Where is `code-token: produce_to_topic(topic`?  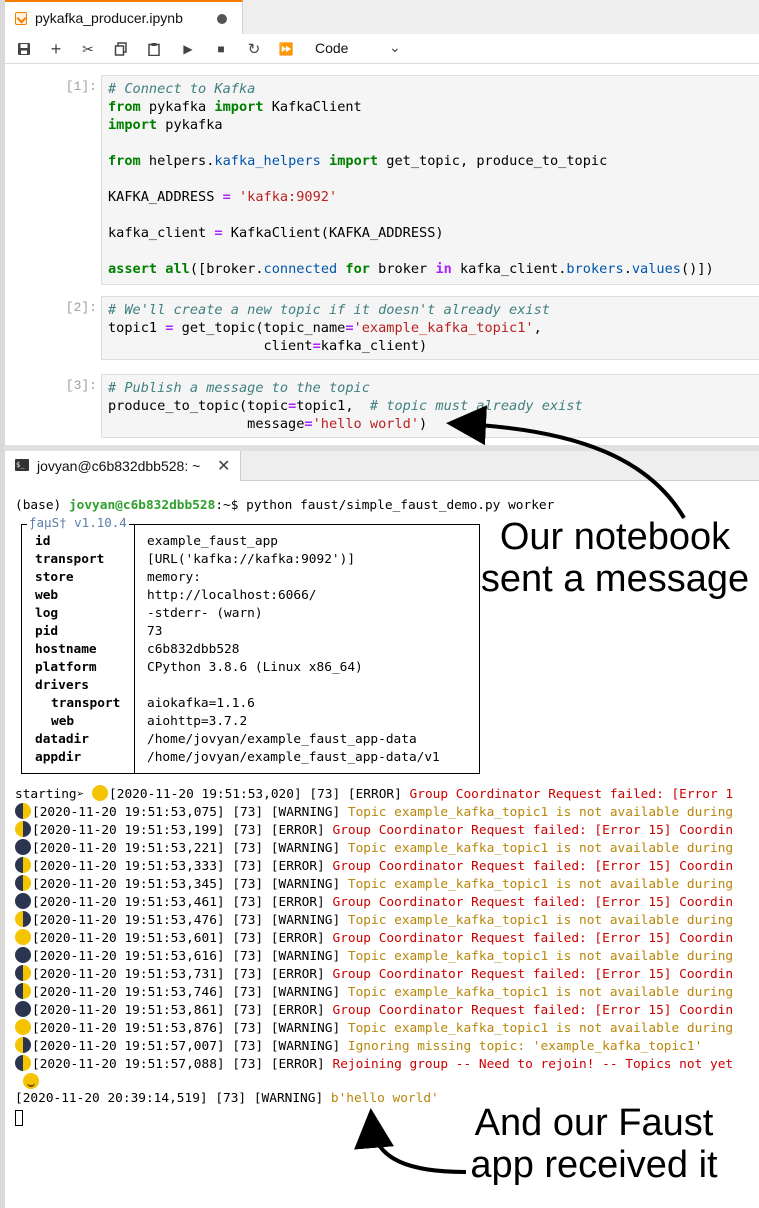 code-token: produce_to_topic(topic is located at coordinates (198, 406).